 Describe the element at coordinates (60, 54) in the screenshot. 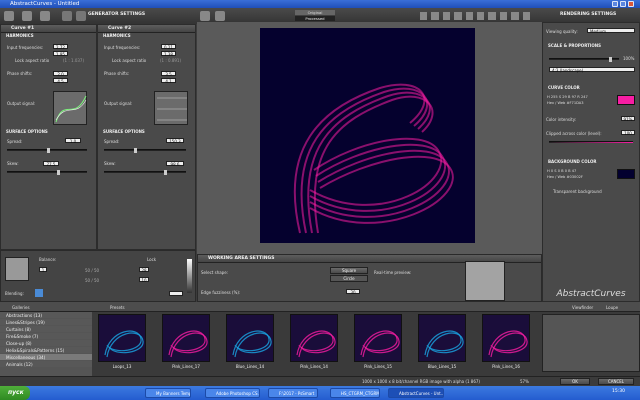

I see `curve1-freq-y: 1.95` at that location.